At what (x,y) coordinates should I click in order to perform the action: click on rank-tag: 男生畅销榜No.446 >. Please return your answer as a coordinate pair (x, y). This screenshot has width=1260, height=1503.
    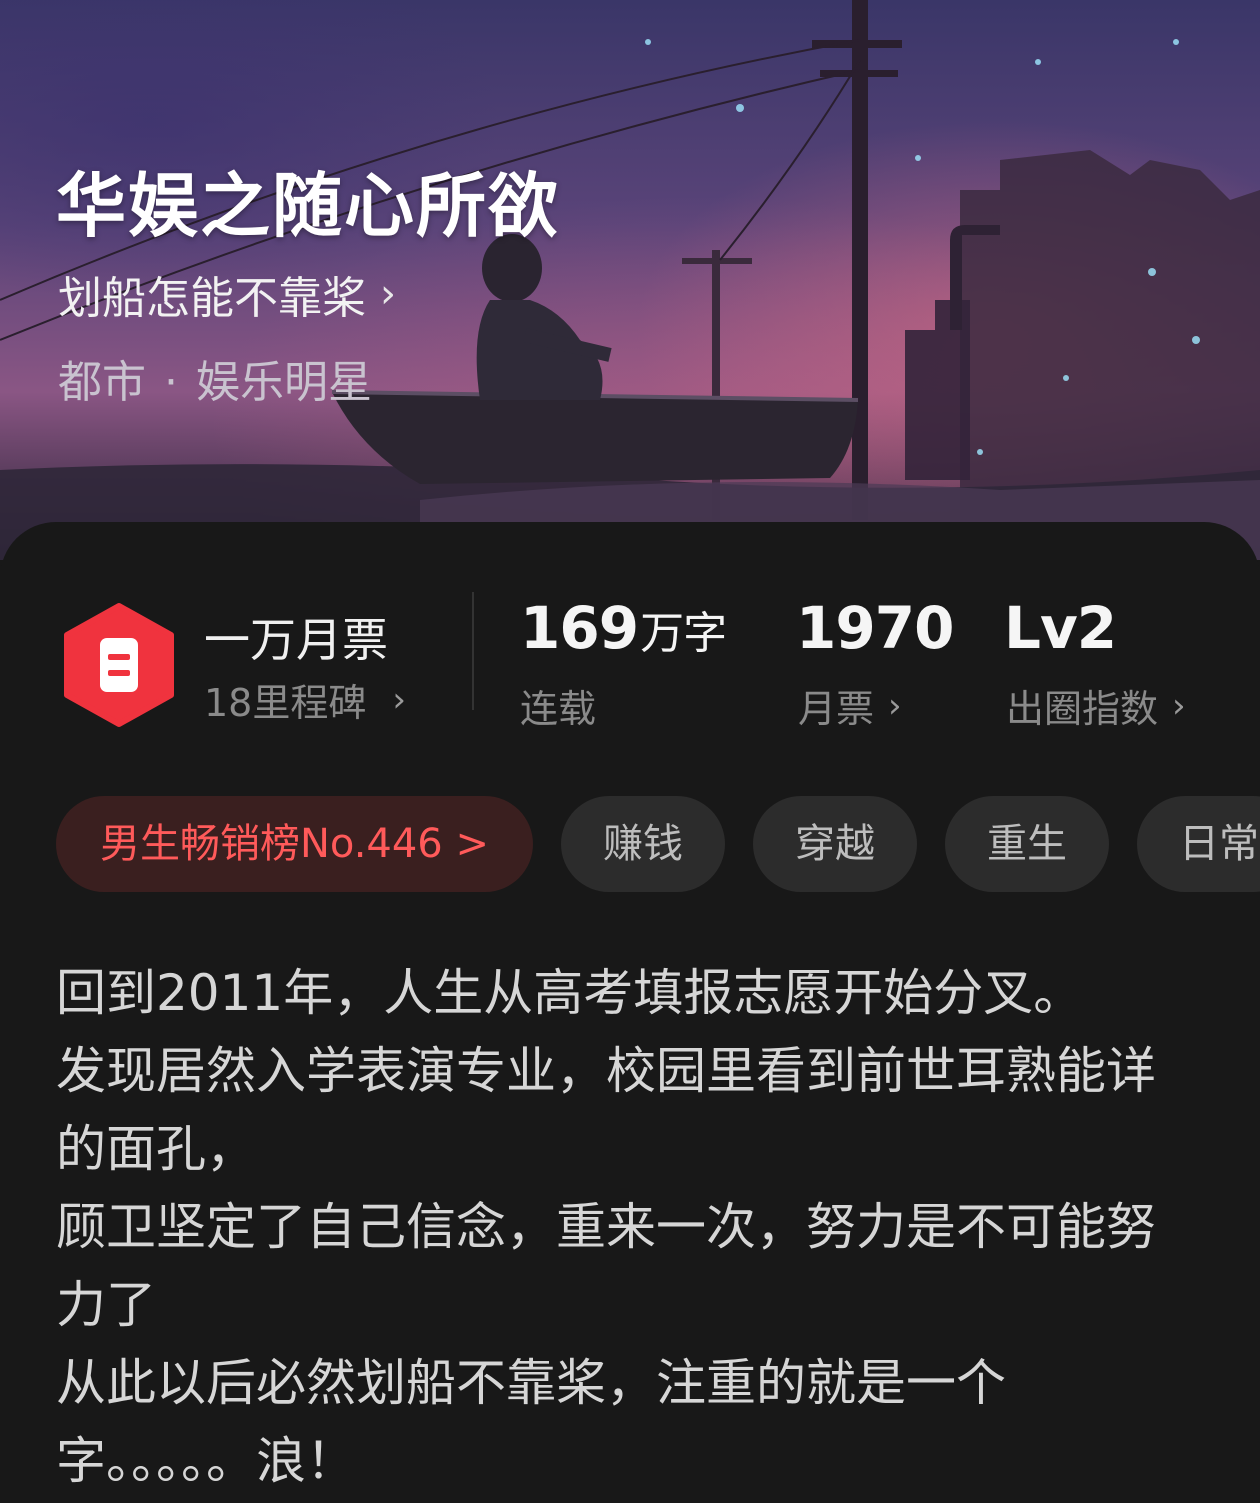
    Looking at the image, I should click on (294, 844).